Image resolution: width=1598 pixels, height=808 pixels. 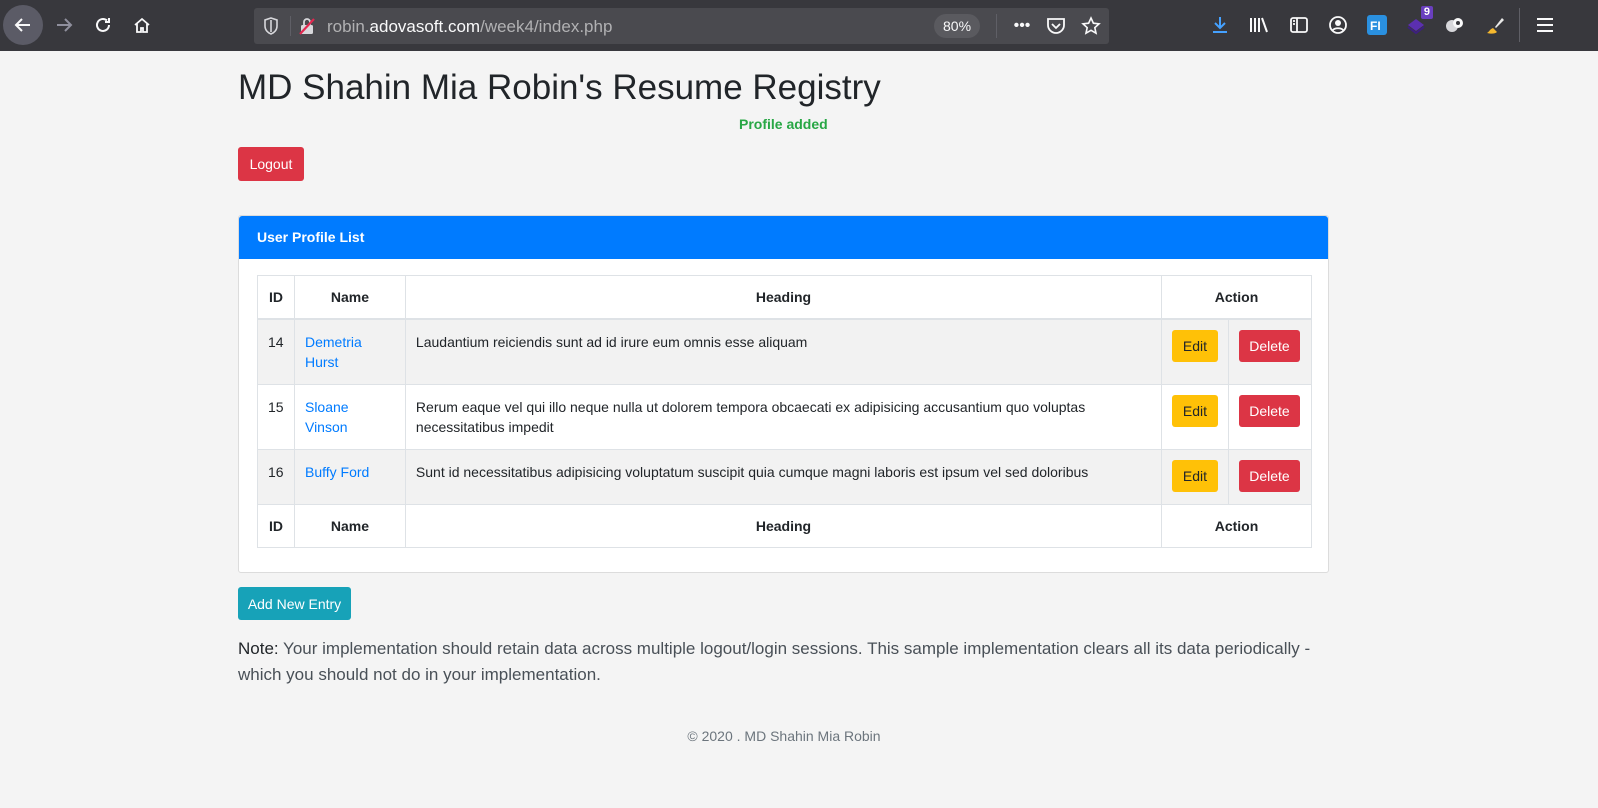 I want to click on cell-name: Sloane Vinson, so click(x=349, y=416).